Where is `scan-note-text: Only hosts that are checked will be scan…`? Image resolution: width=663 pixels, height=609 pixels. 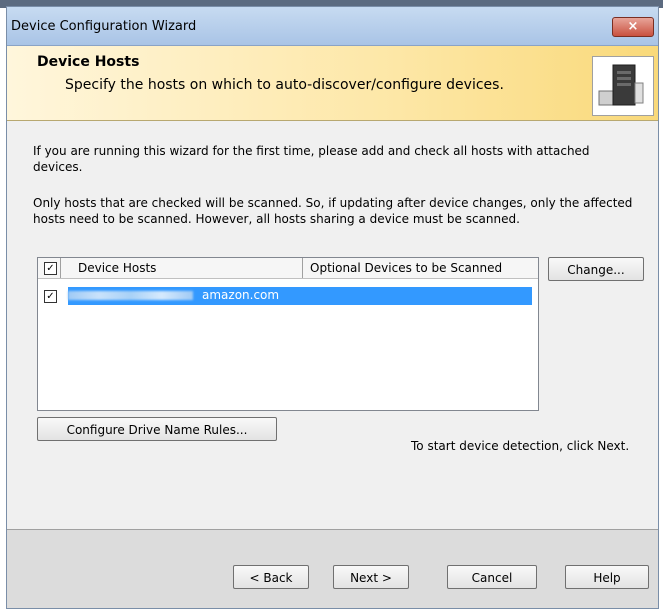 scan-note-text: Only hosts that are checked will be scan… is located at coordinates (333, 211).